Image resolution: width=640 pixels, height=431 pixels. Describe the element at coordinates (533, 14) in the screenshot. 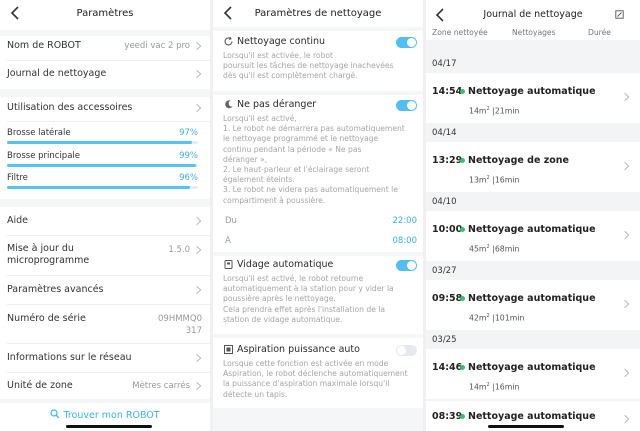

I see `page-title: Journal de nettoyage` at that location.